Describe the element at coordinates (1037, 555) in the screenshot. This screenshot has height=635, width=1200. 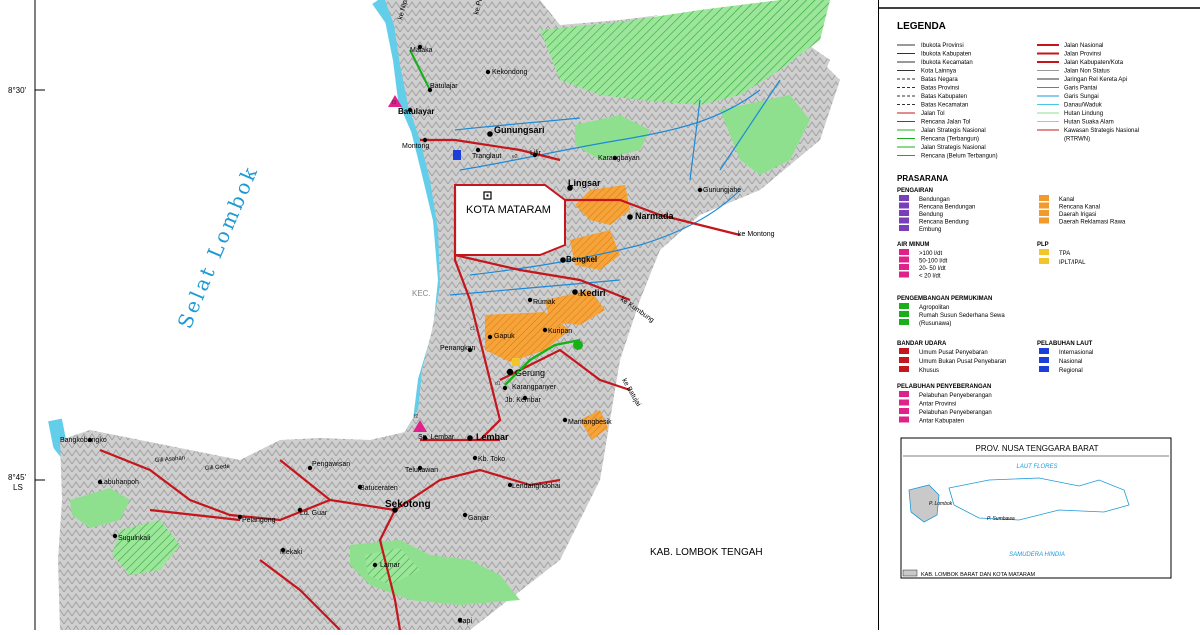
I see `inset-sea-south: SAMUDERA HINDIA` at that location.